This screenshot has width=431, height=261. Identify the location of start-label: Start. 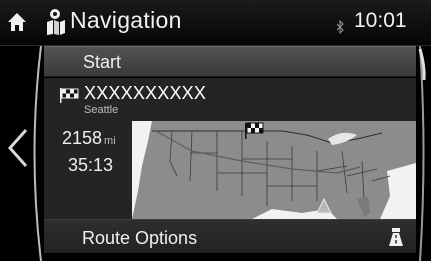
(102, 62).